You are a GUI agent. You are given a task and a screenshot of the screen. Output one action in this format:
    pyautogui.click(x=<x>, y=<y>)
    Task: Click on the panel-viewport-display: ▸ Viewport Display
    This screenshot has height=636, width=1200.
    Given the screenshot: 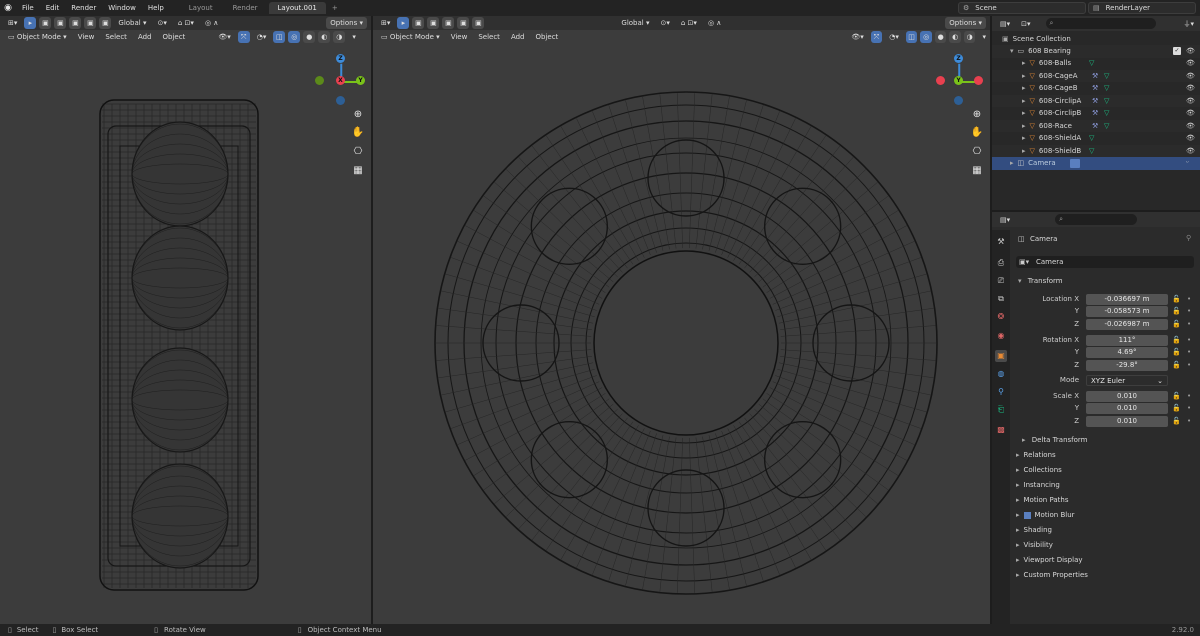 What is the action you would take?
    pyautogui.click(x=1106, y=560)
    